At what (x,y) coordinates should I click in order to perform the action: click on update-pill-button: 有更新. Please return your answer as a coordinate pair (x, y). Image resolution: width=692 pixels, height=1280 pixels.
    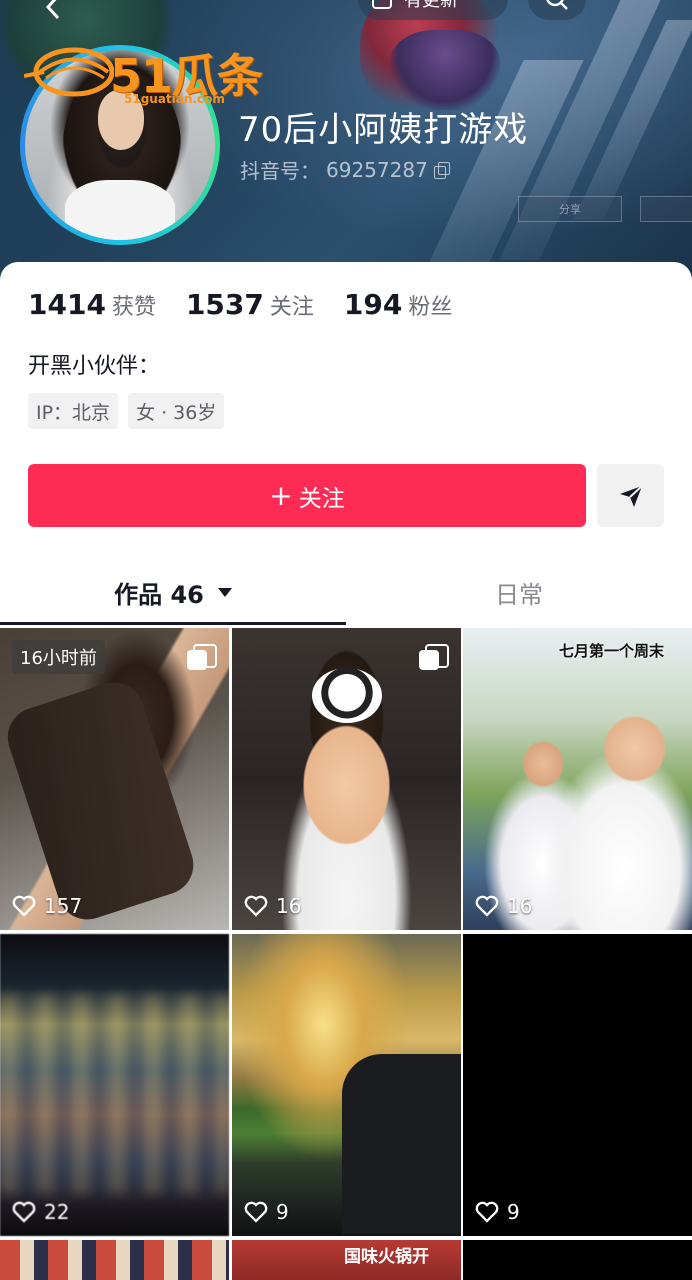
    Looking at the image, I should click on (433, 10).